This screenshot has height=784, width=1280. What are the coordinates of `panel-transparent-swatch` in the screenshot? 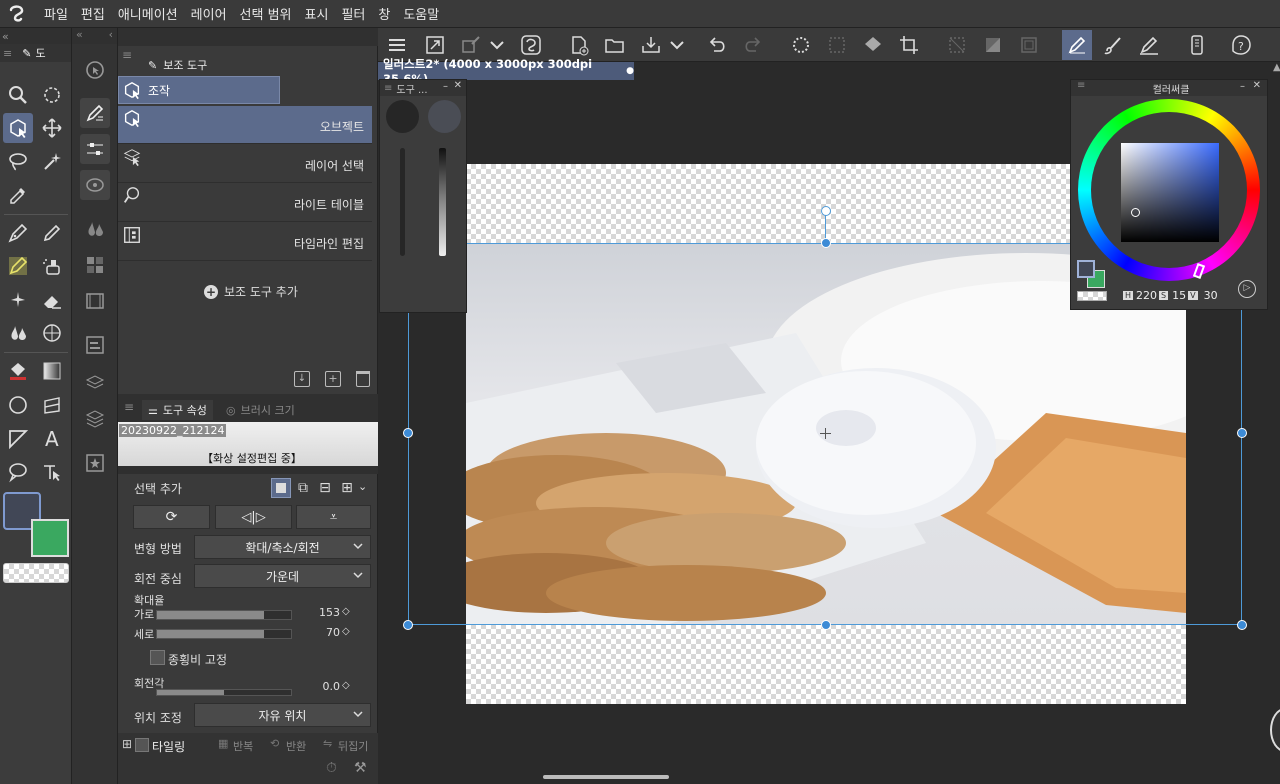 It's located at (1092, 296).